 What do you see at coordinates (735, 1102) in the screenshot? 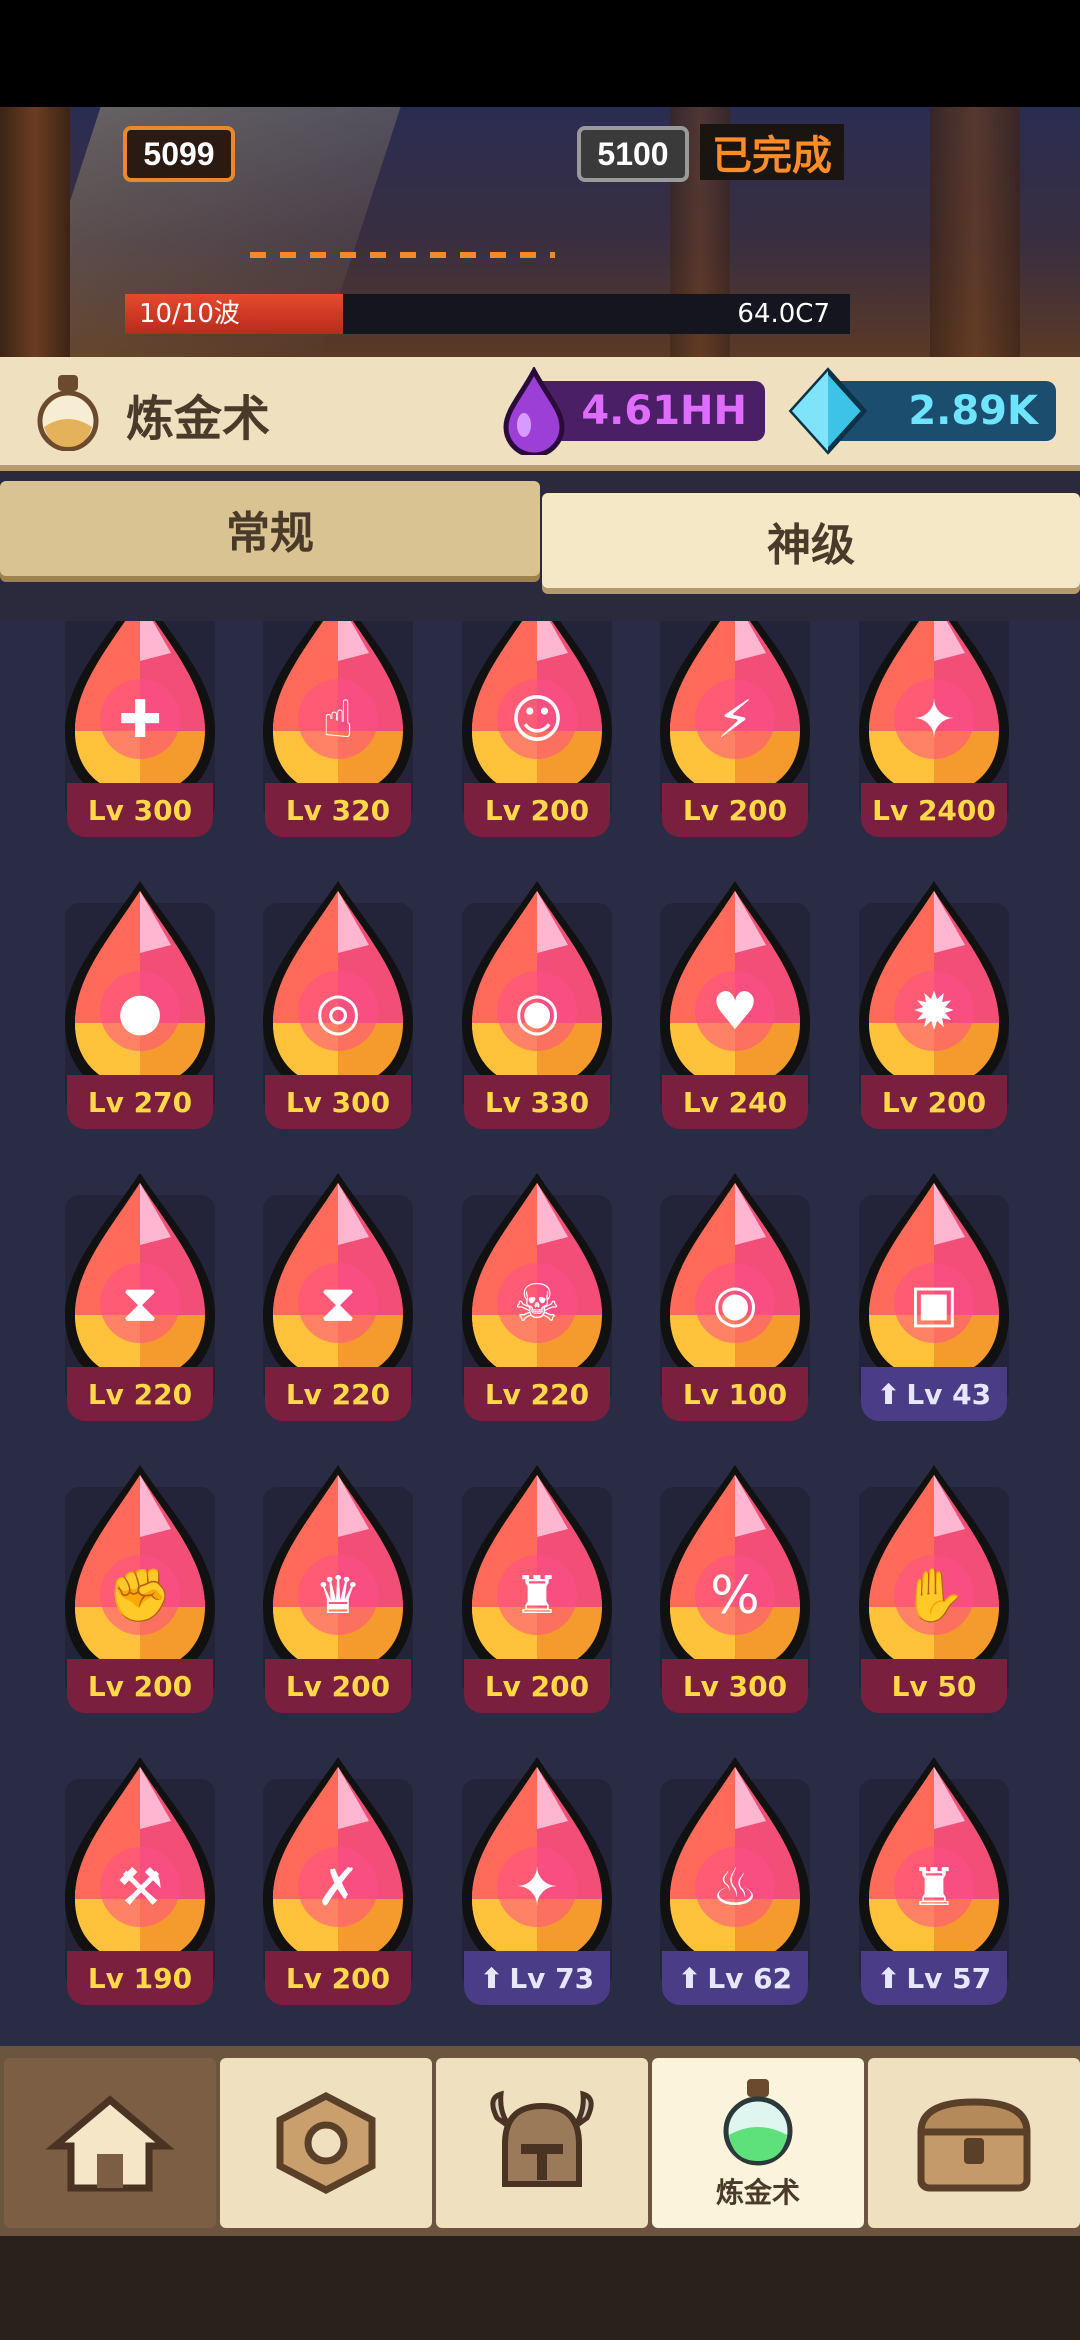
I see `potion-level-text: Lv 240` at bounding box center [735, 1102].